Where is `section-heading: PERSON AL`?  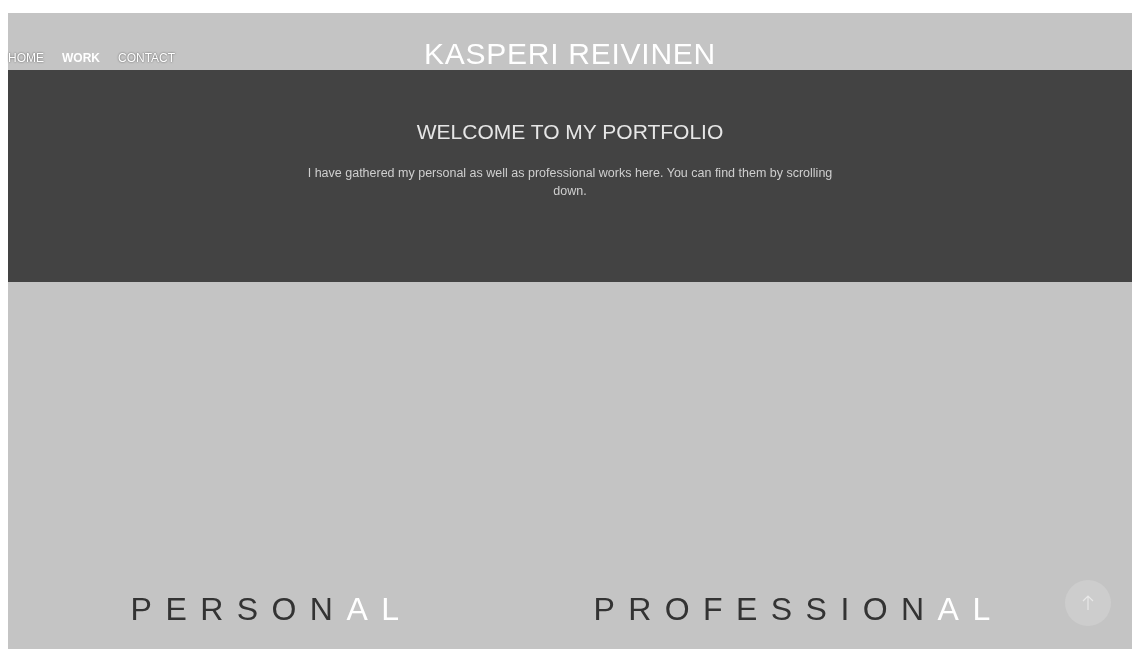 section-heading: PERSON AL is located at coordinates (271, 609).